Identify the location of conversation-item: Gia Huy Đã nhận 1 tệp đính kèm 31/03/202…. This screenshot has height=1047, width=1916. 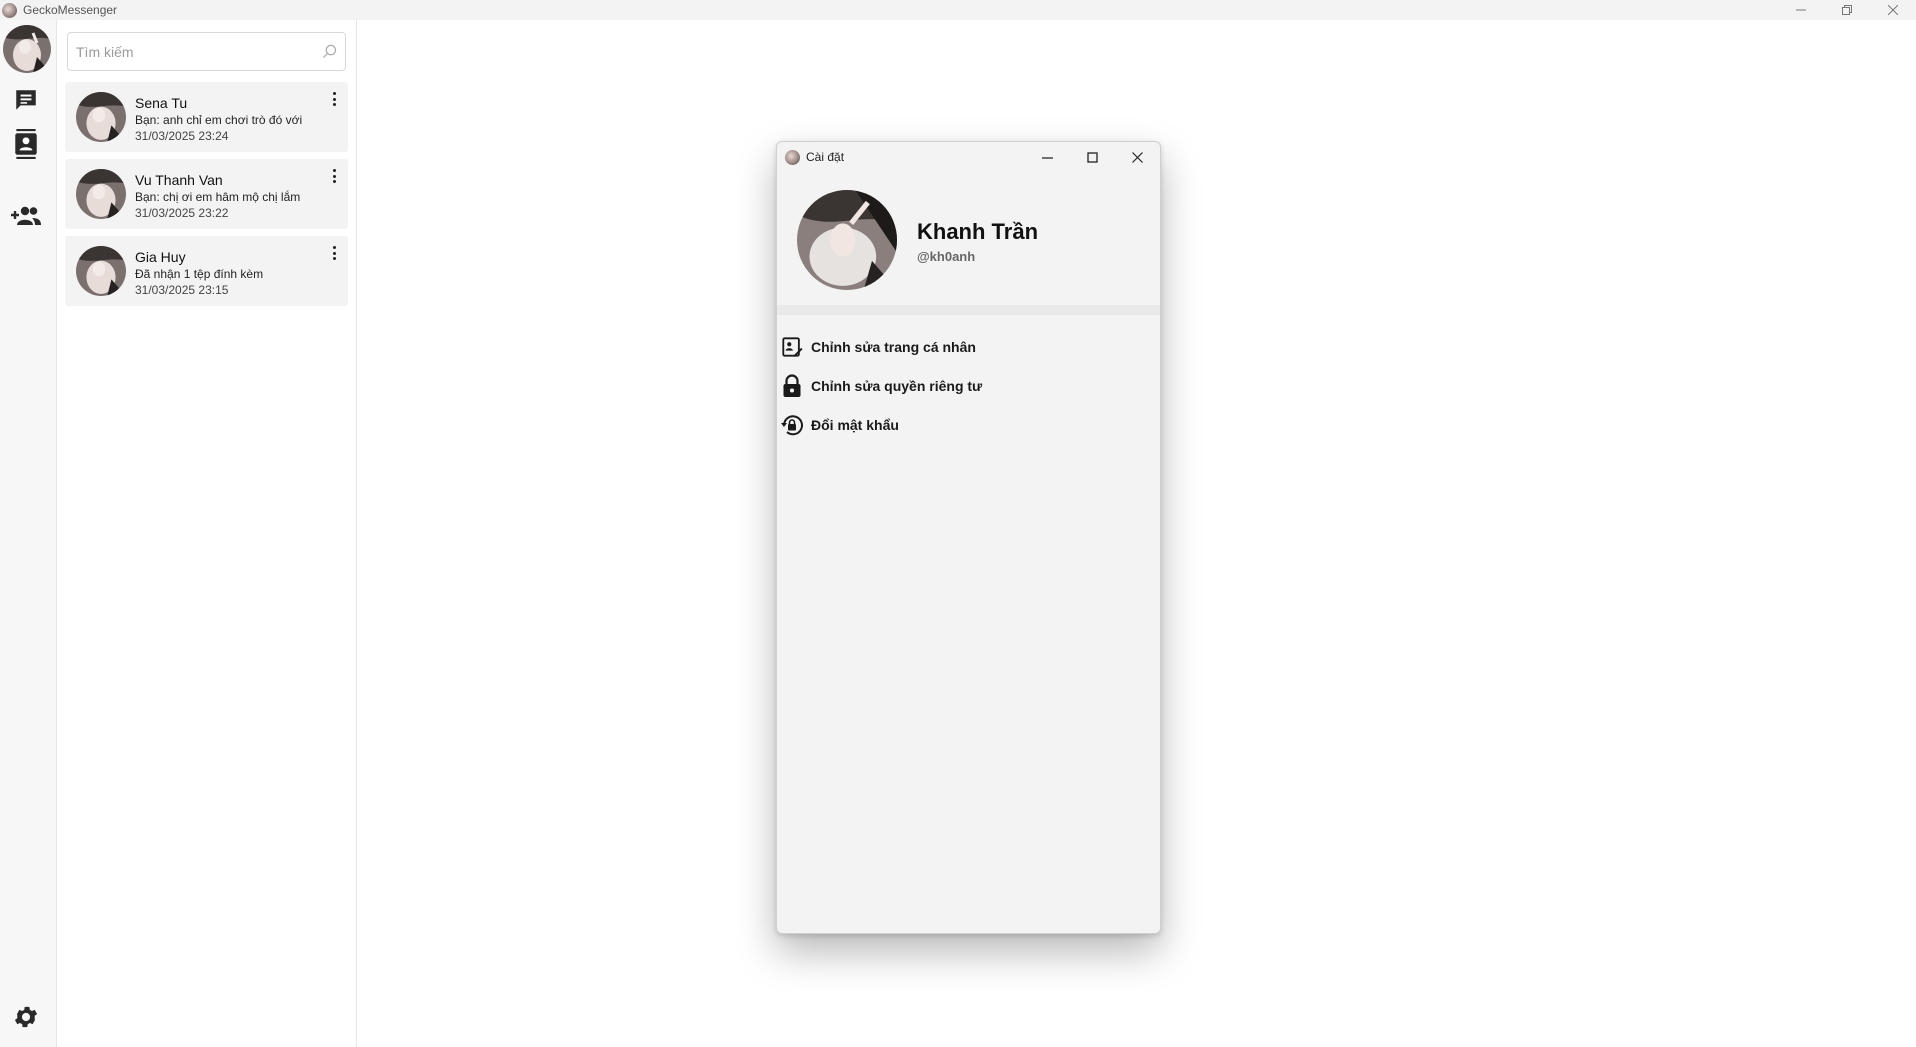
(206, 271).